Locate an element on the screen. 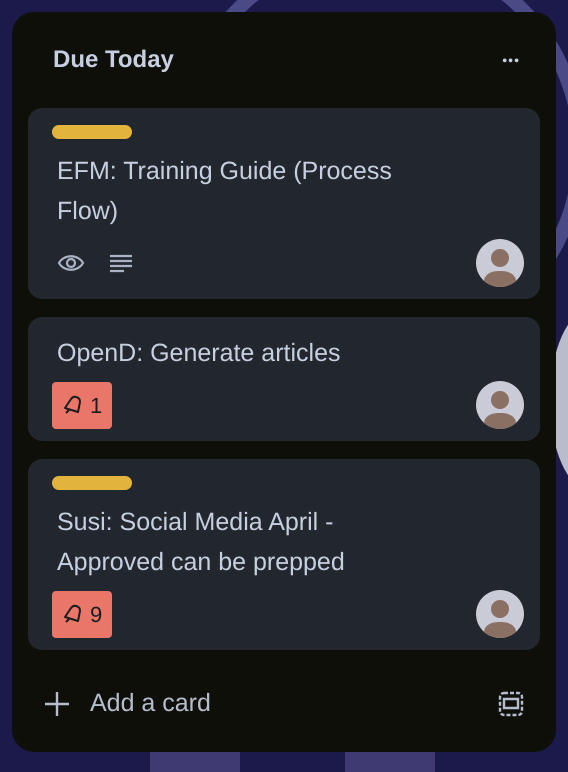  add-card-button: Add a card is located at coordinates (127, 704).